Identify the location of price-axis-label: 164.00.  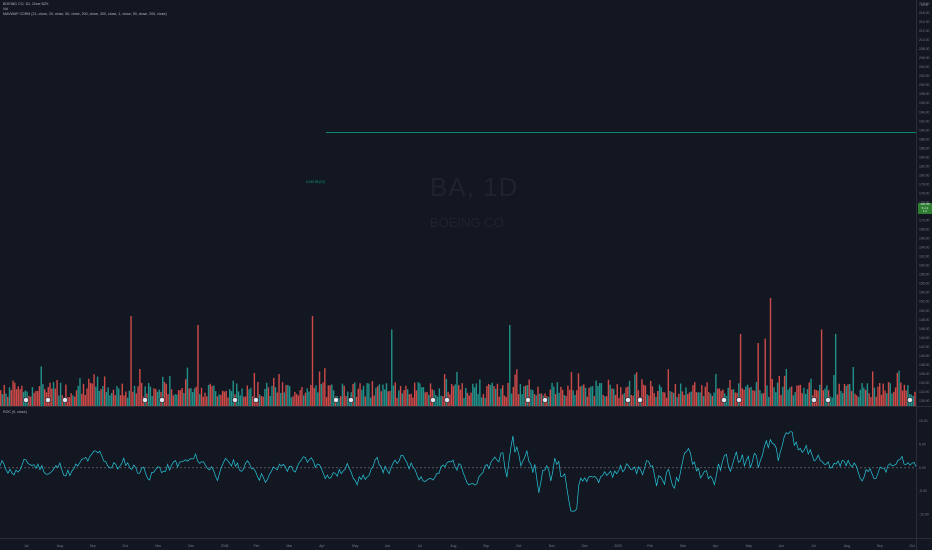
(924, 248).